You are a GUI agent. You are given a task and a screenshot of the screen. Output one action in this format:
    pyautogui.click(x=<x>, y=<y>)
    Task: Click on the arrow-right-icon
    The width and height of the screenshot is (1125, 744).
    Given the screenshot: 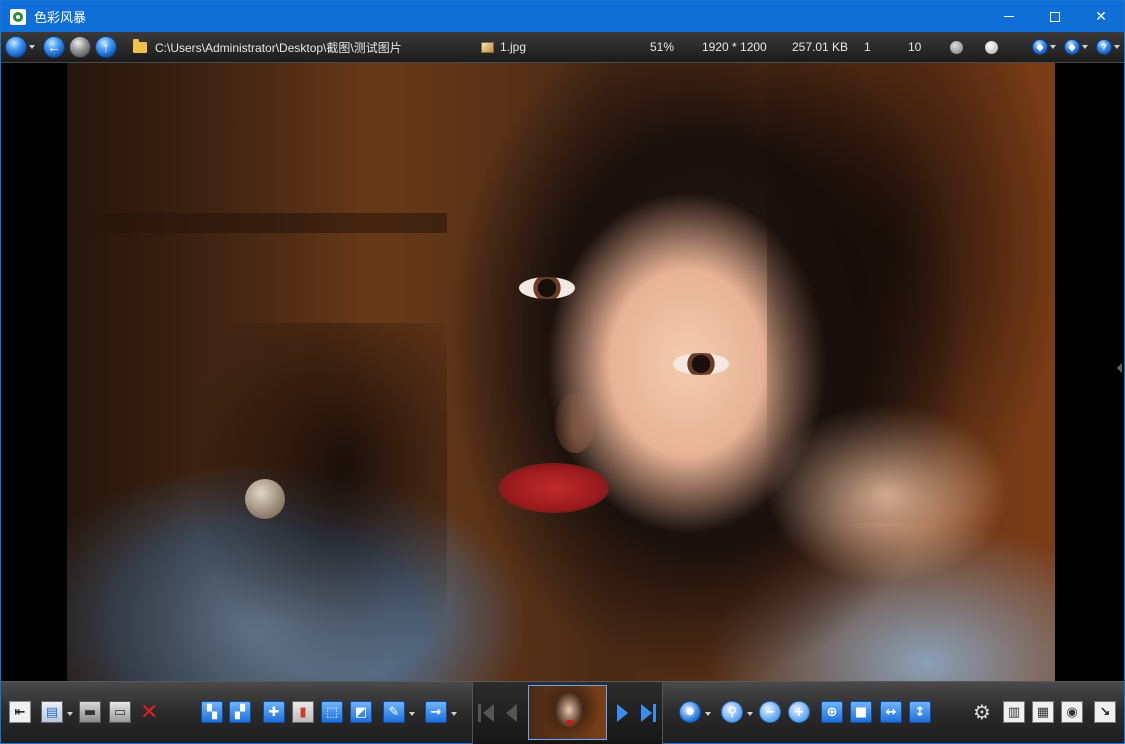 What is the action you would take?
    pyautogui.click(x=80, y=47)
    